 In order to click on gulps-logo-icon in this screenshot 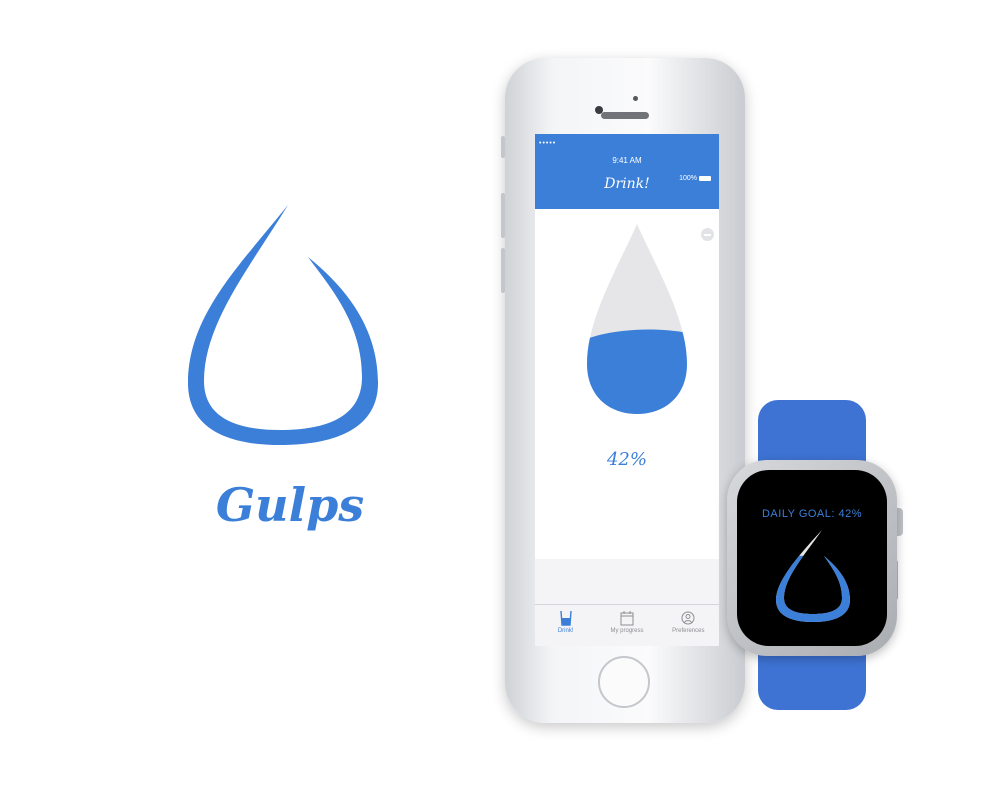, I will do `click(283, 325)`.